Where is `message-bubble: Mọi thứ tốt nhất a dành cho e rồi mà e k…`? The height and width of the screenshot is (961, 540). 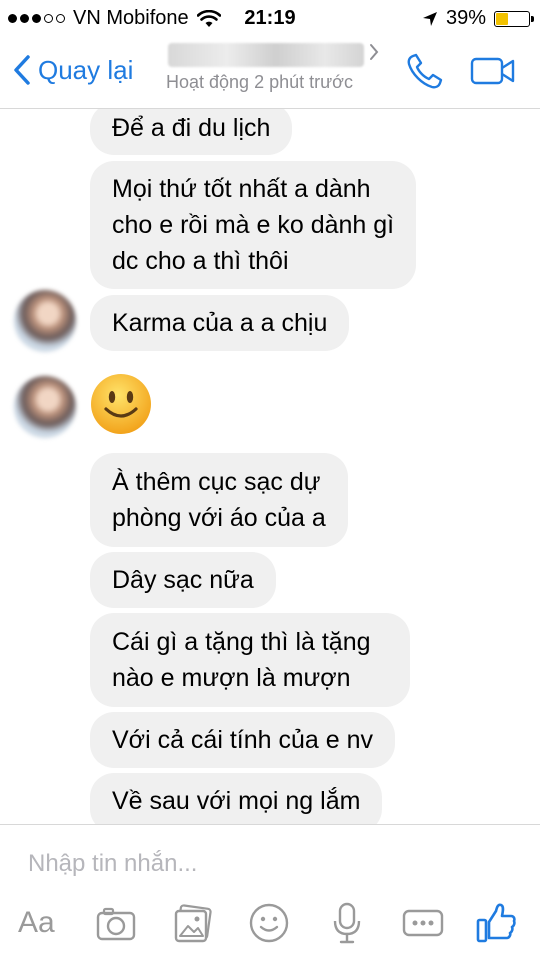 message-bubble: Mọi thứ tốt nhất a dành cho e rồi mà e k… is located at coordinates (253, 225).